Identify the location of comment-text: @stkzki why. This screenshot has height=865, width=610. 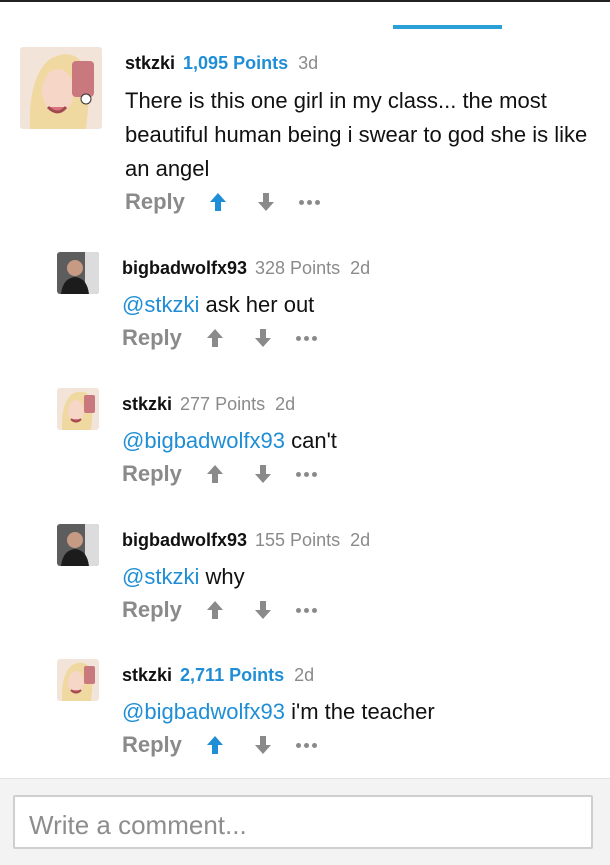
(183, 577).